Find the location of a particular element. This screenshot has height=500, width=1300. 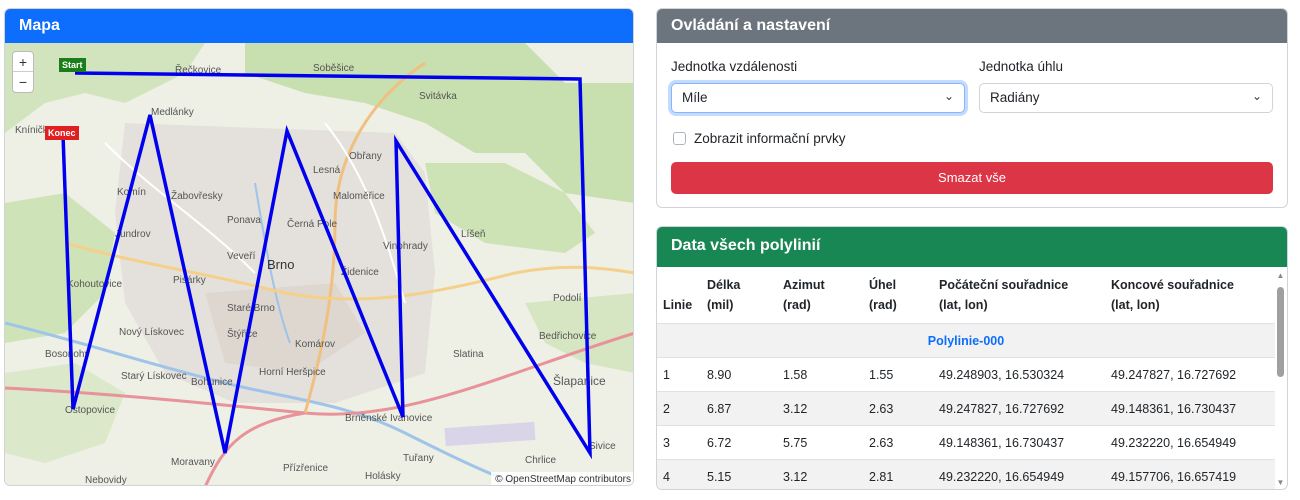

show-info-label: Zobrazit informační prvky is located at coordinates (770, 138).